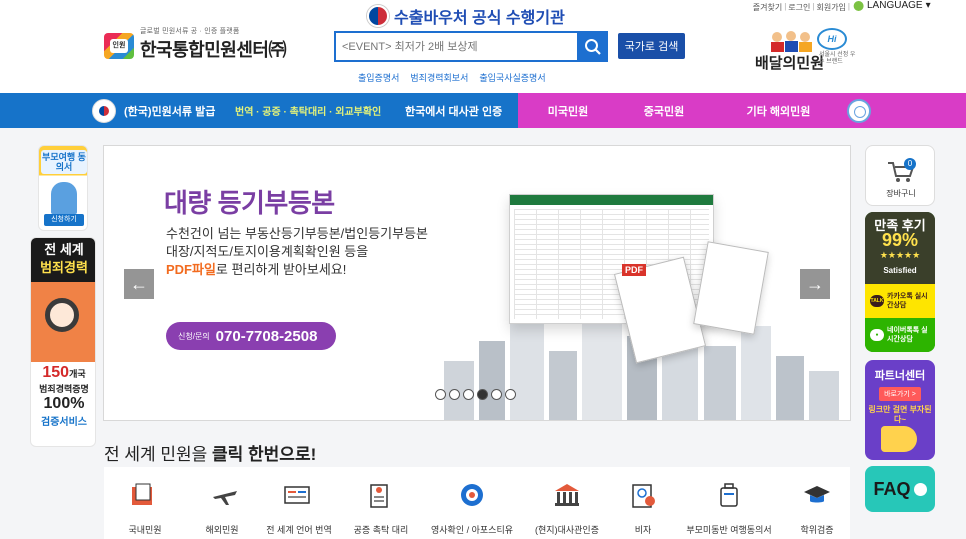  What do you see at coordinates (64, 396) in the screenshot?
I see `criminal-record-ad-text: 150개국 범죄경력증명 100% 검증서비스` at bounding box center [64, 396].